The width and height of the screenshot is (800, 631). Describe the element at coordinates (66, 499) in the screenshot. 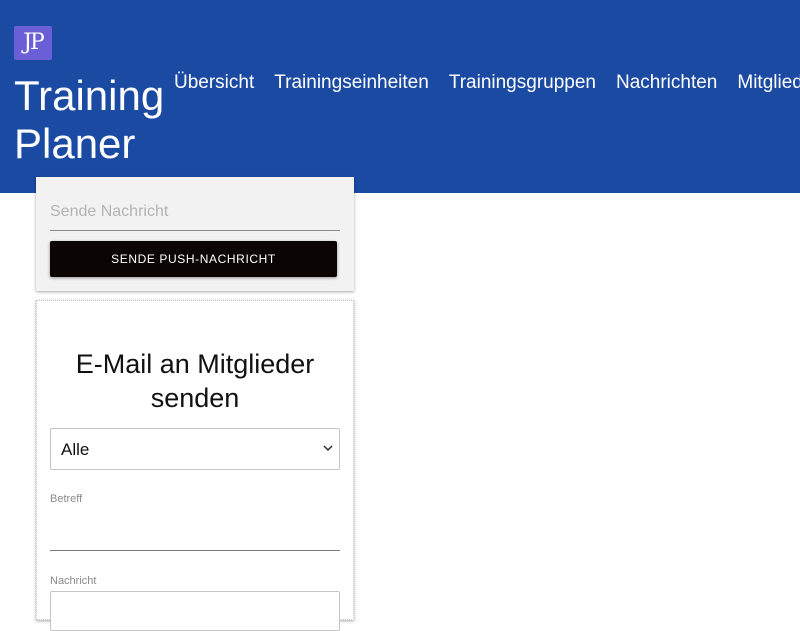

I see `subject-label: Betreff` at that location.